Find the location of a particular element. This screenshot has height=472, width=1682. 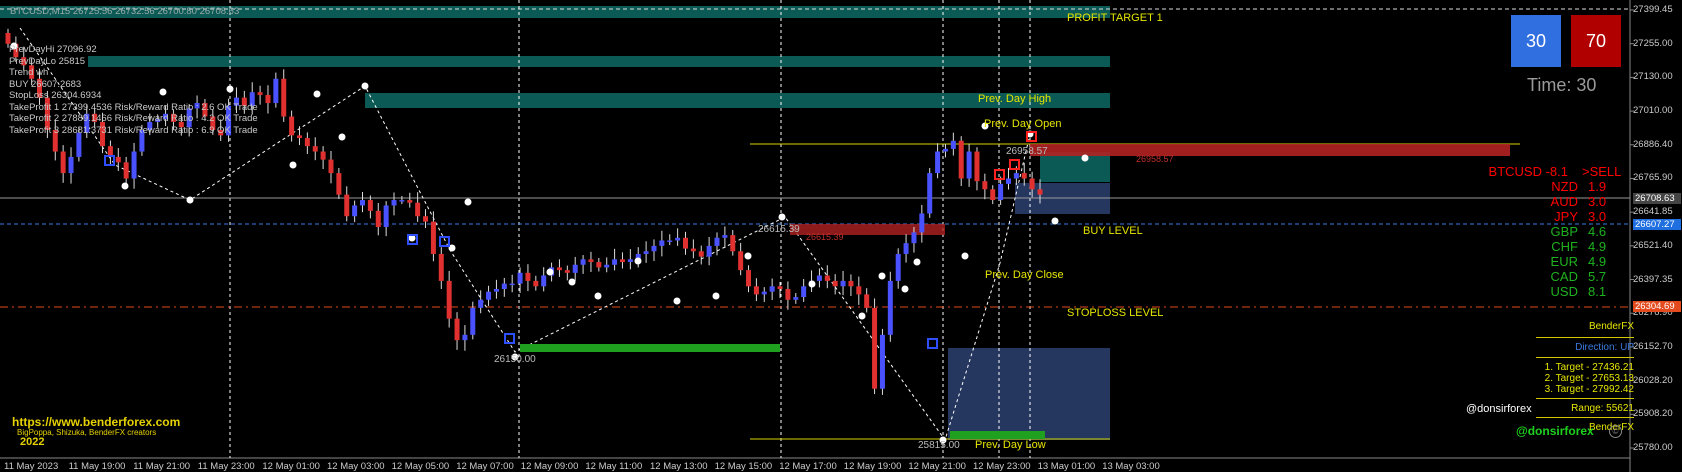

benderfx-target-3: 3. Target - 27992.42 is located at coordinates (1589, 389).